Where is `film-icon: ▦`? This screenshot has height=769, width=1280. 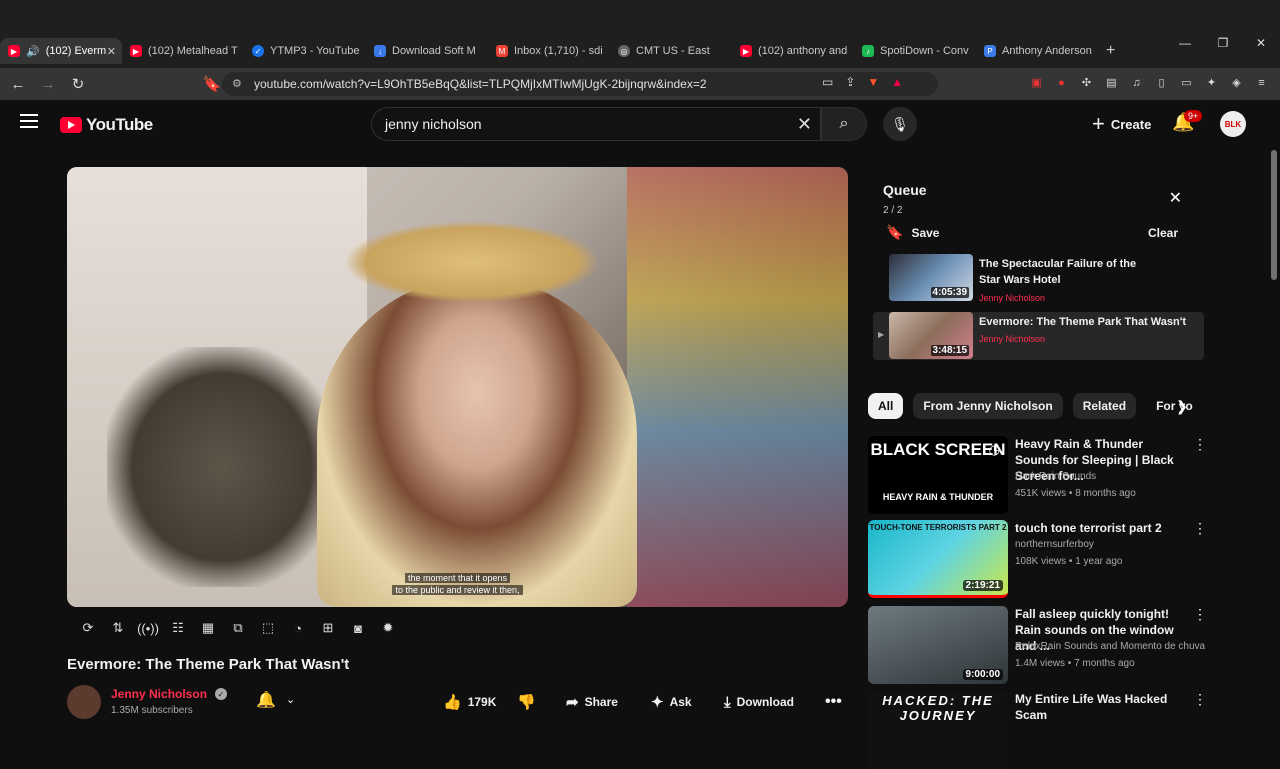
film-icon: ▦ is located at coordinates (208, 628).